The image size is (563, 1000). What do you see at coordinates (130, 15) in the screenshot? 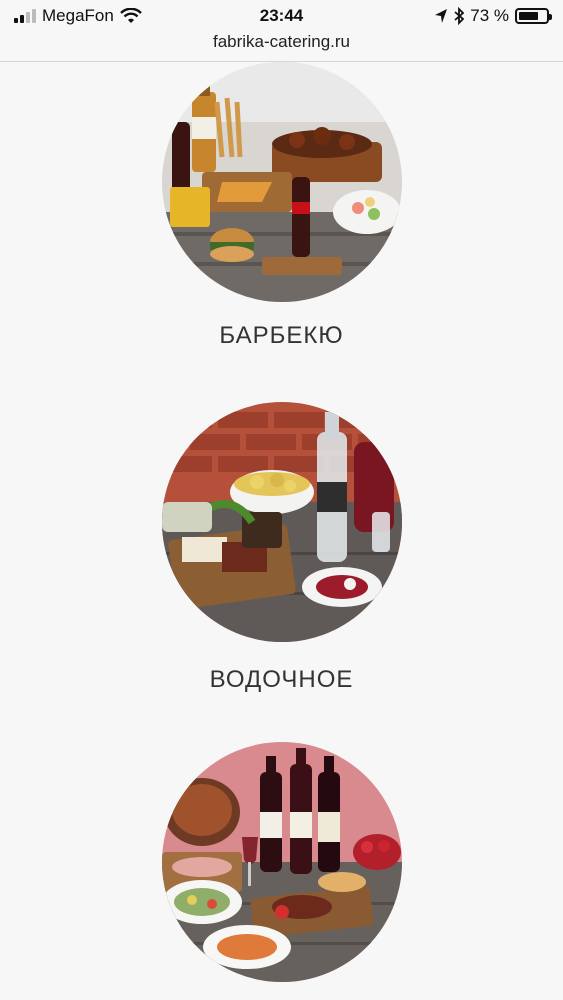
I see `wifi-icon` at bounding box center [130, 15].